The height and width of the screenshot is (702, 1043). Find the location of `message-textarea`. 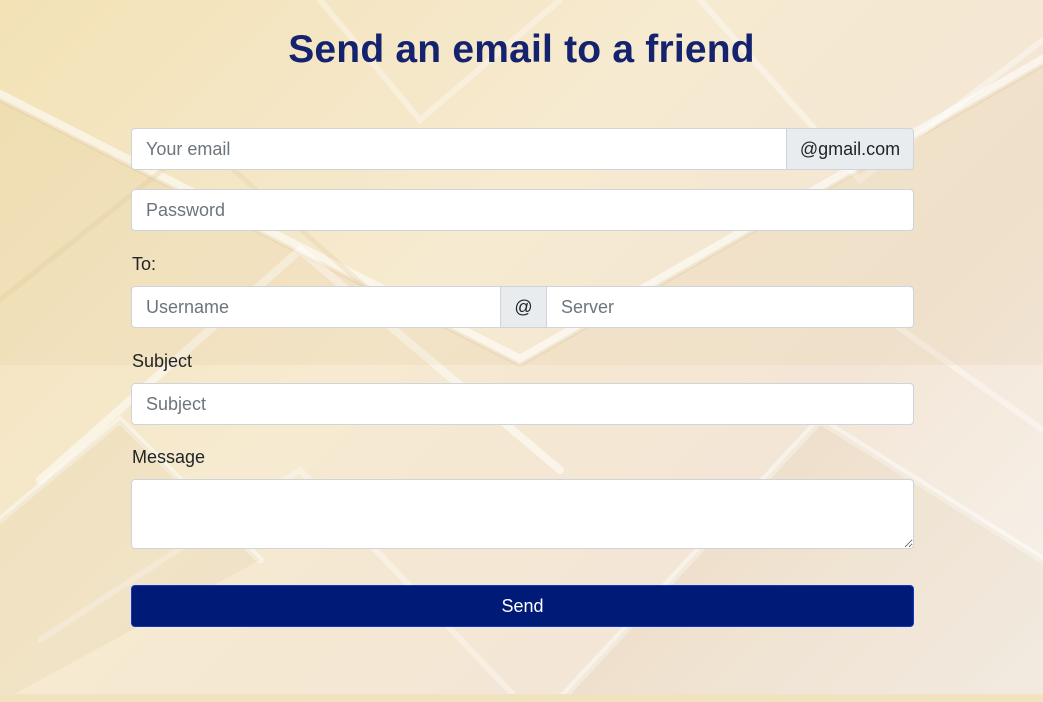

message-textarea is located at coordinates (522, 514).